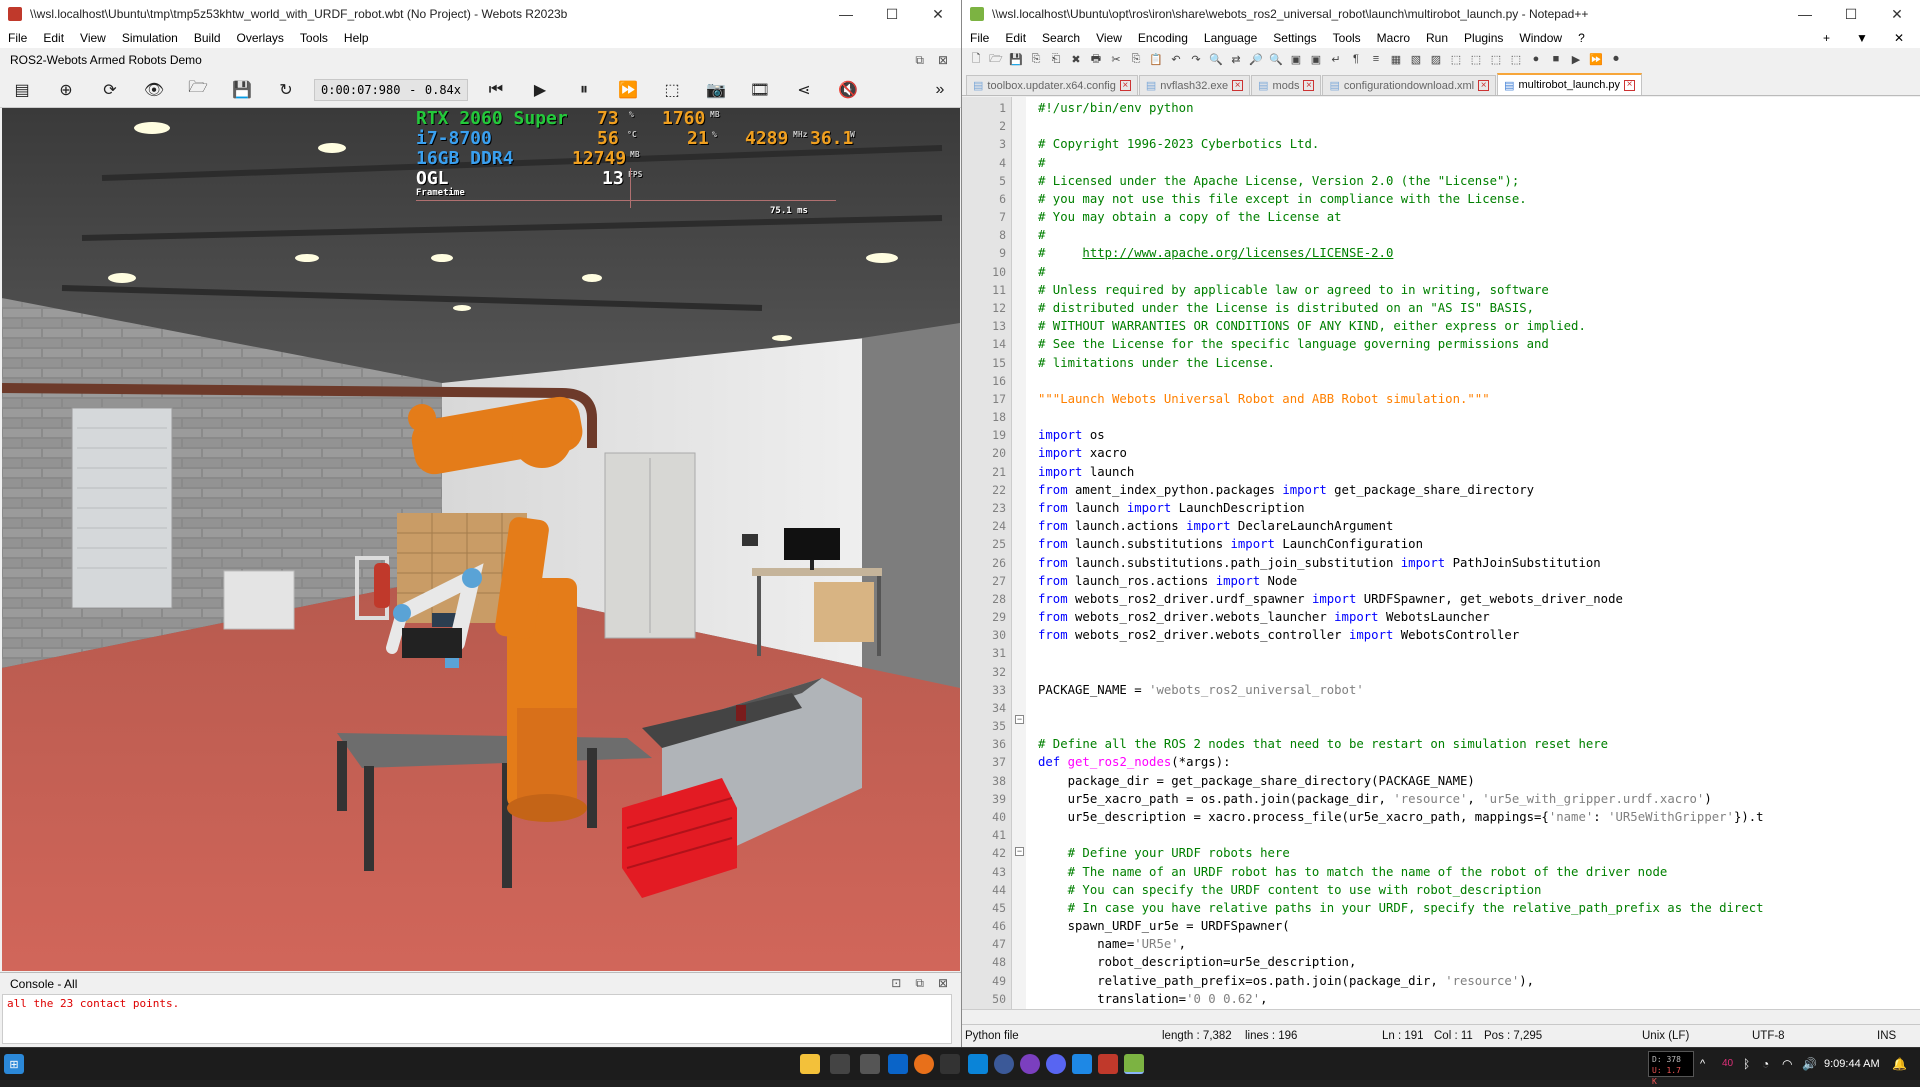 The image size is (1920, 1087). Describe the element at coordinates (810, 1064) in the screenshot. I see `file-explorer-icon` at that location.